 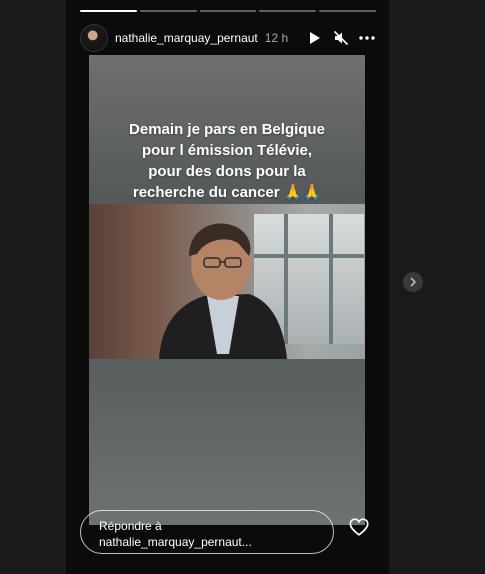 I want to click on caption-line: recherche du cancer 🙏🙏, so click(x=227, y=192).